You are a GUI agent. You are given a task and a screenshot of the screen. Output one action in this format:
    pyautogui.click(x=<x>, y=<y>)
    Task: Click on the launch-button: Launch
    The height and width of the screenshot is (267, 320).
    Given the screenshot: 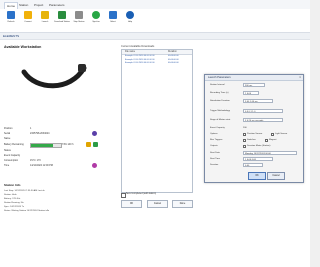 What is the action you would take?
    pyautogui.click(x=45, y=20)
    